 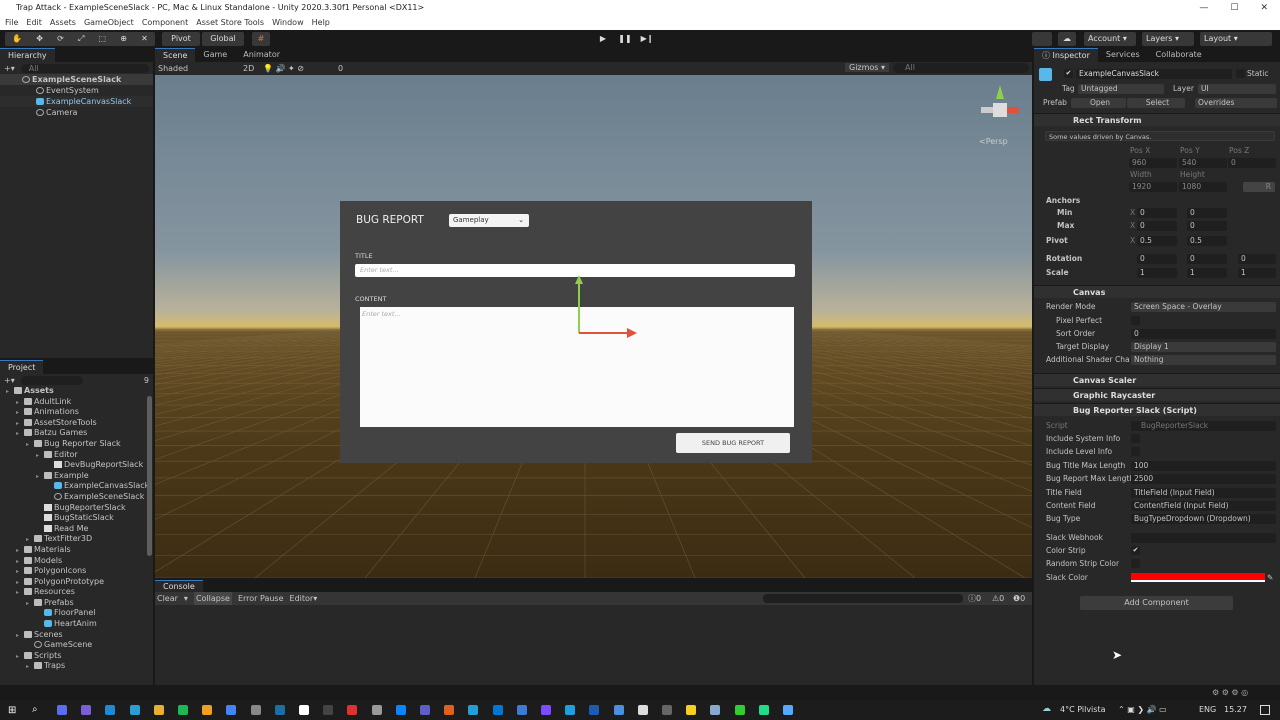 What do you see at coordinates (1157, 241) in the screenshot?
I see `pivx-field: 0.5` at bounding box center [1157, 241].